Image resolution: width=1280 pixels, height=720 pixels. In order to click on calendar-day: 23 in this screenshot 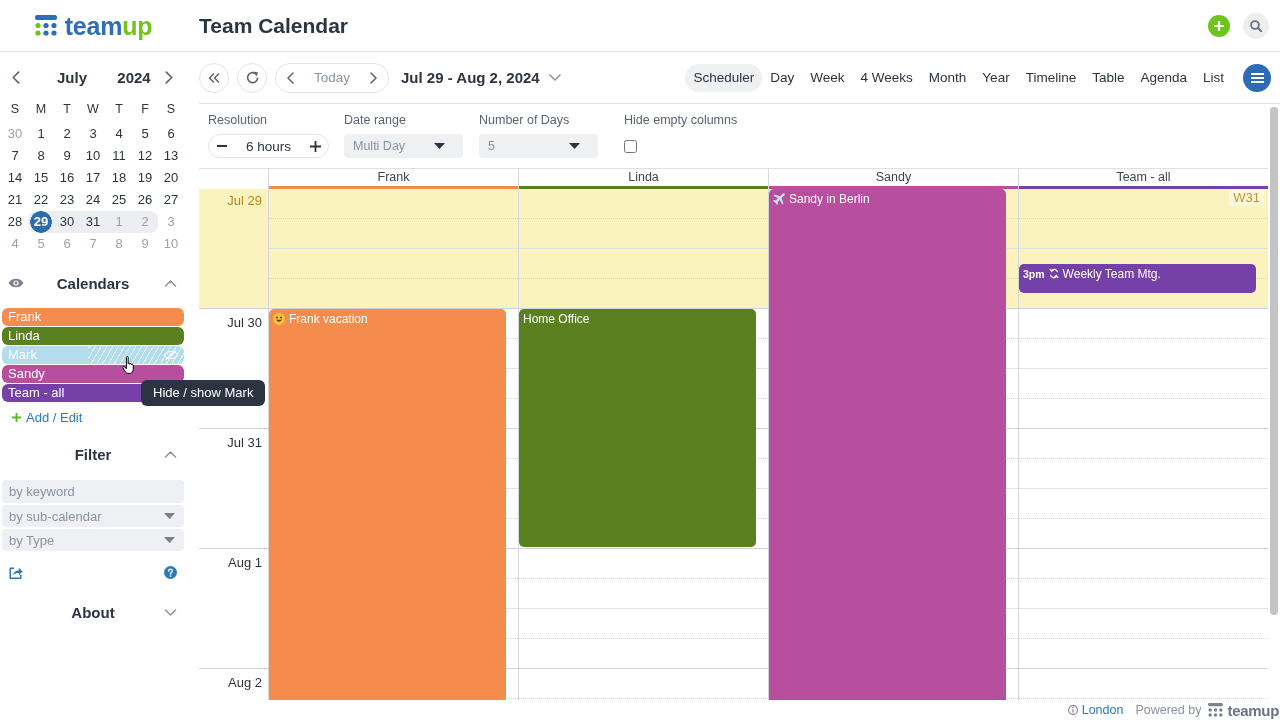, I will do `click(67, 200)`.